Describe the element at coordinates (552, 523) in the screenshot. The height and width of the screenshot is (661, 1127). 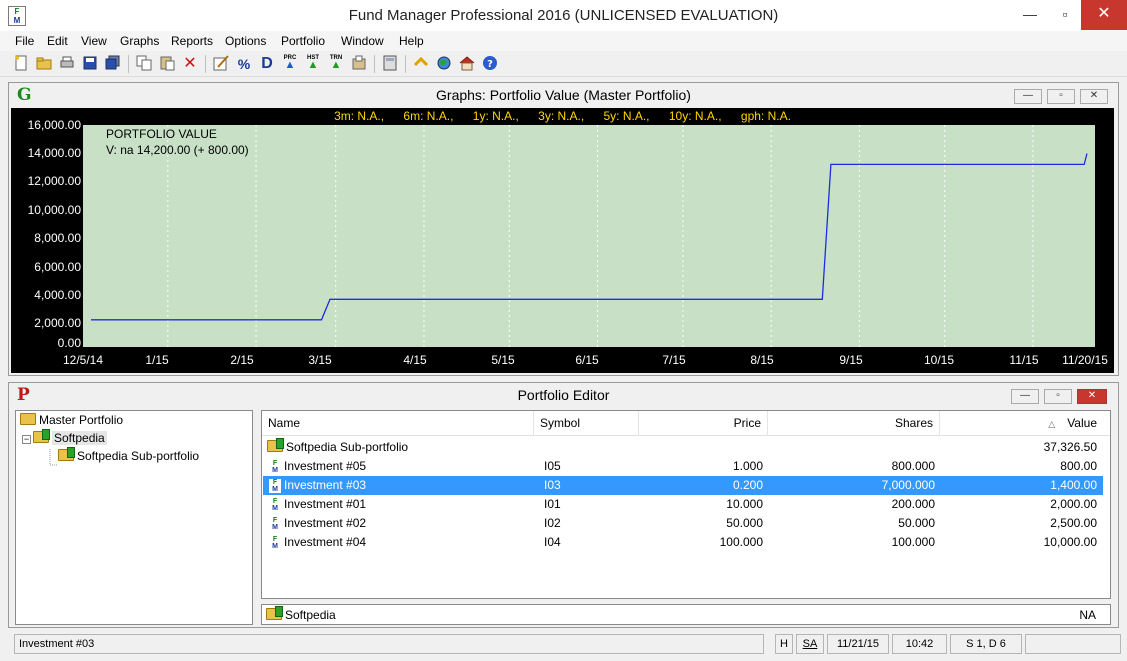
I see `cell-symbol: I02` at that location.